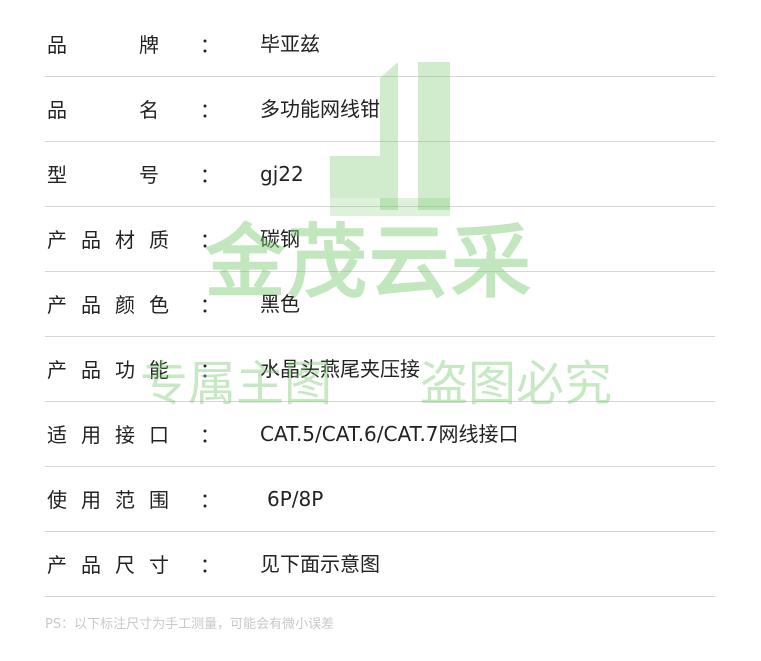 Image resolution: width=761 pixels, height=661 pixels. I want to click on spec-value: 毕亚兹, so click(290, 44).